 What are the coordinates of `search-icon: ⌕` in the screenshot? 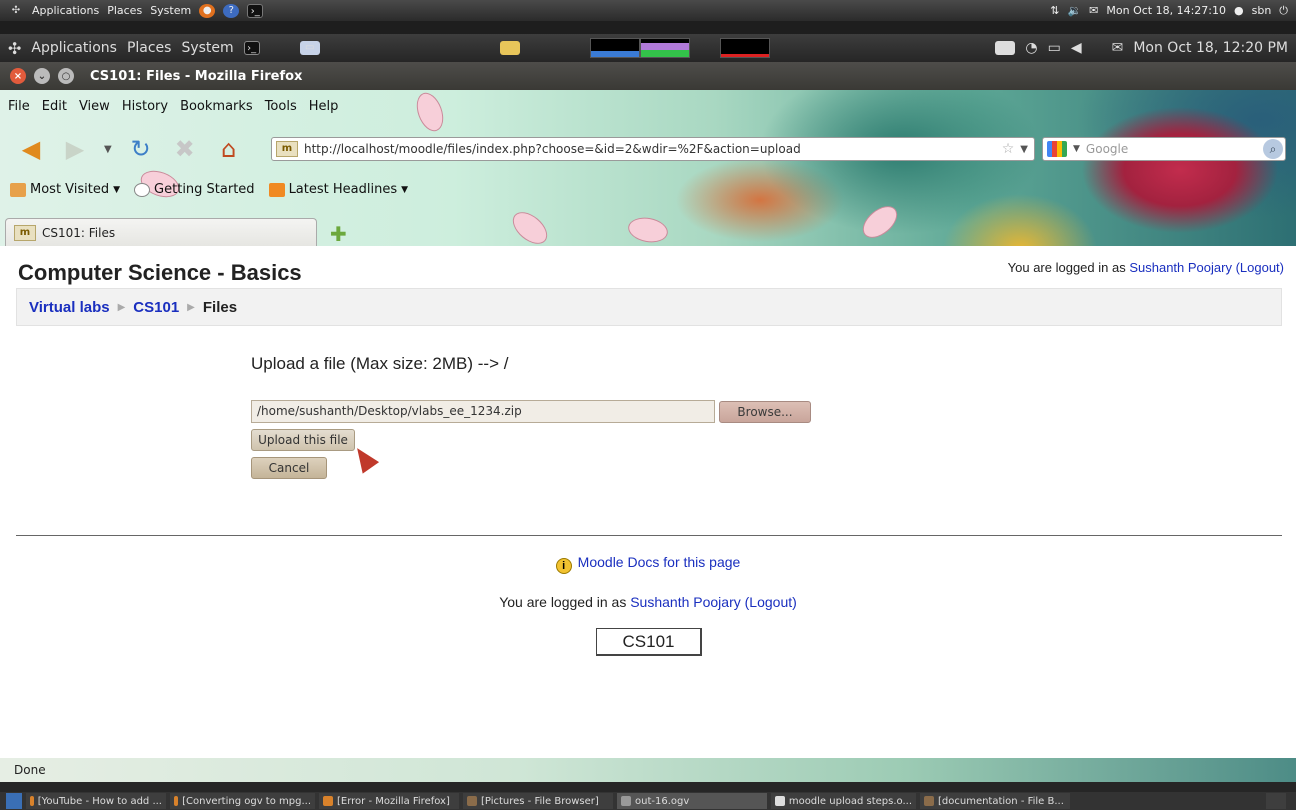 It's located at (1273, 149).